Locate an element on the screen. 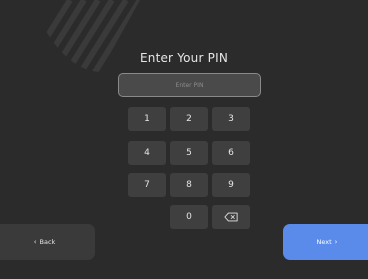 This screenshot has width=368, height=279. backspace-button is located at coordinates (231, 217).